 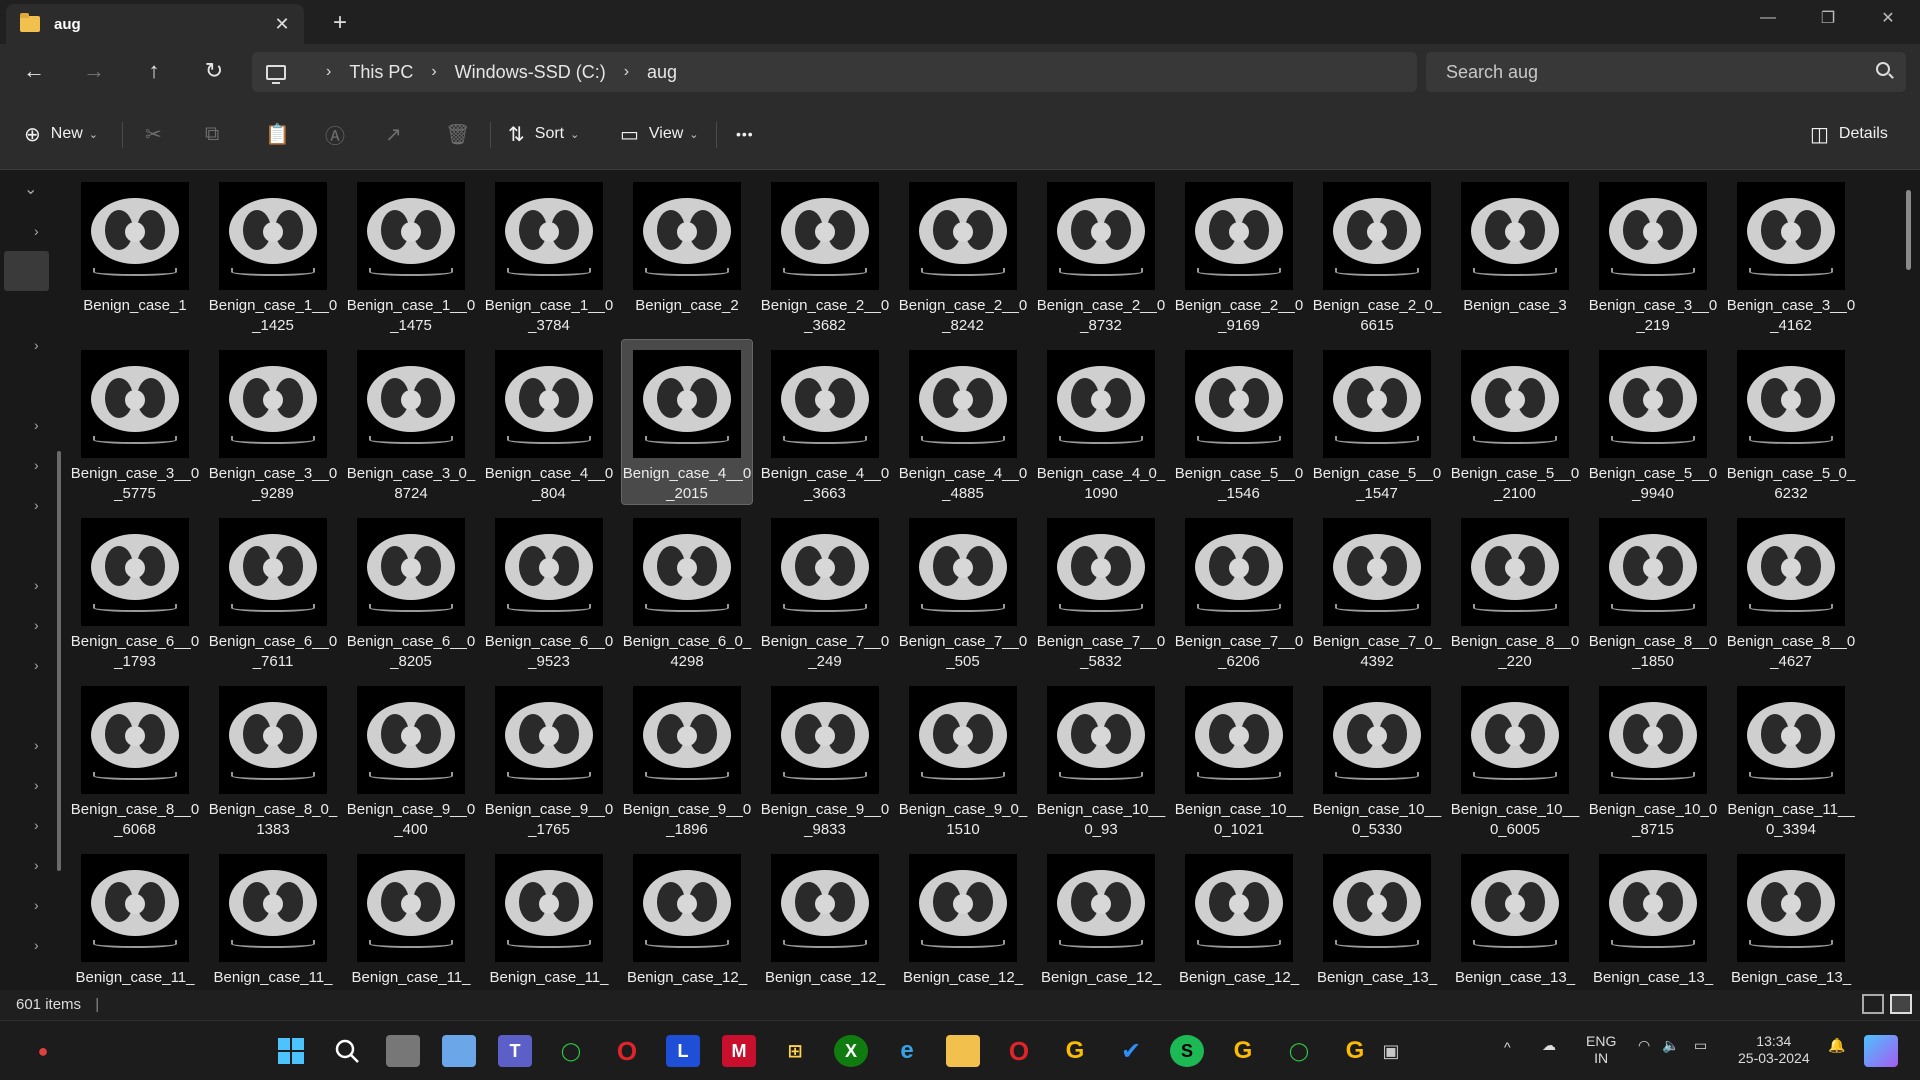 I want to click on search-icon, so click(x=347, y=1051).